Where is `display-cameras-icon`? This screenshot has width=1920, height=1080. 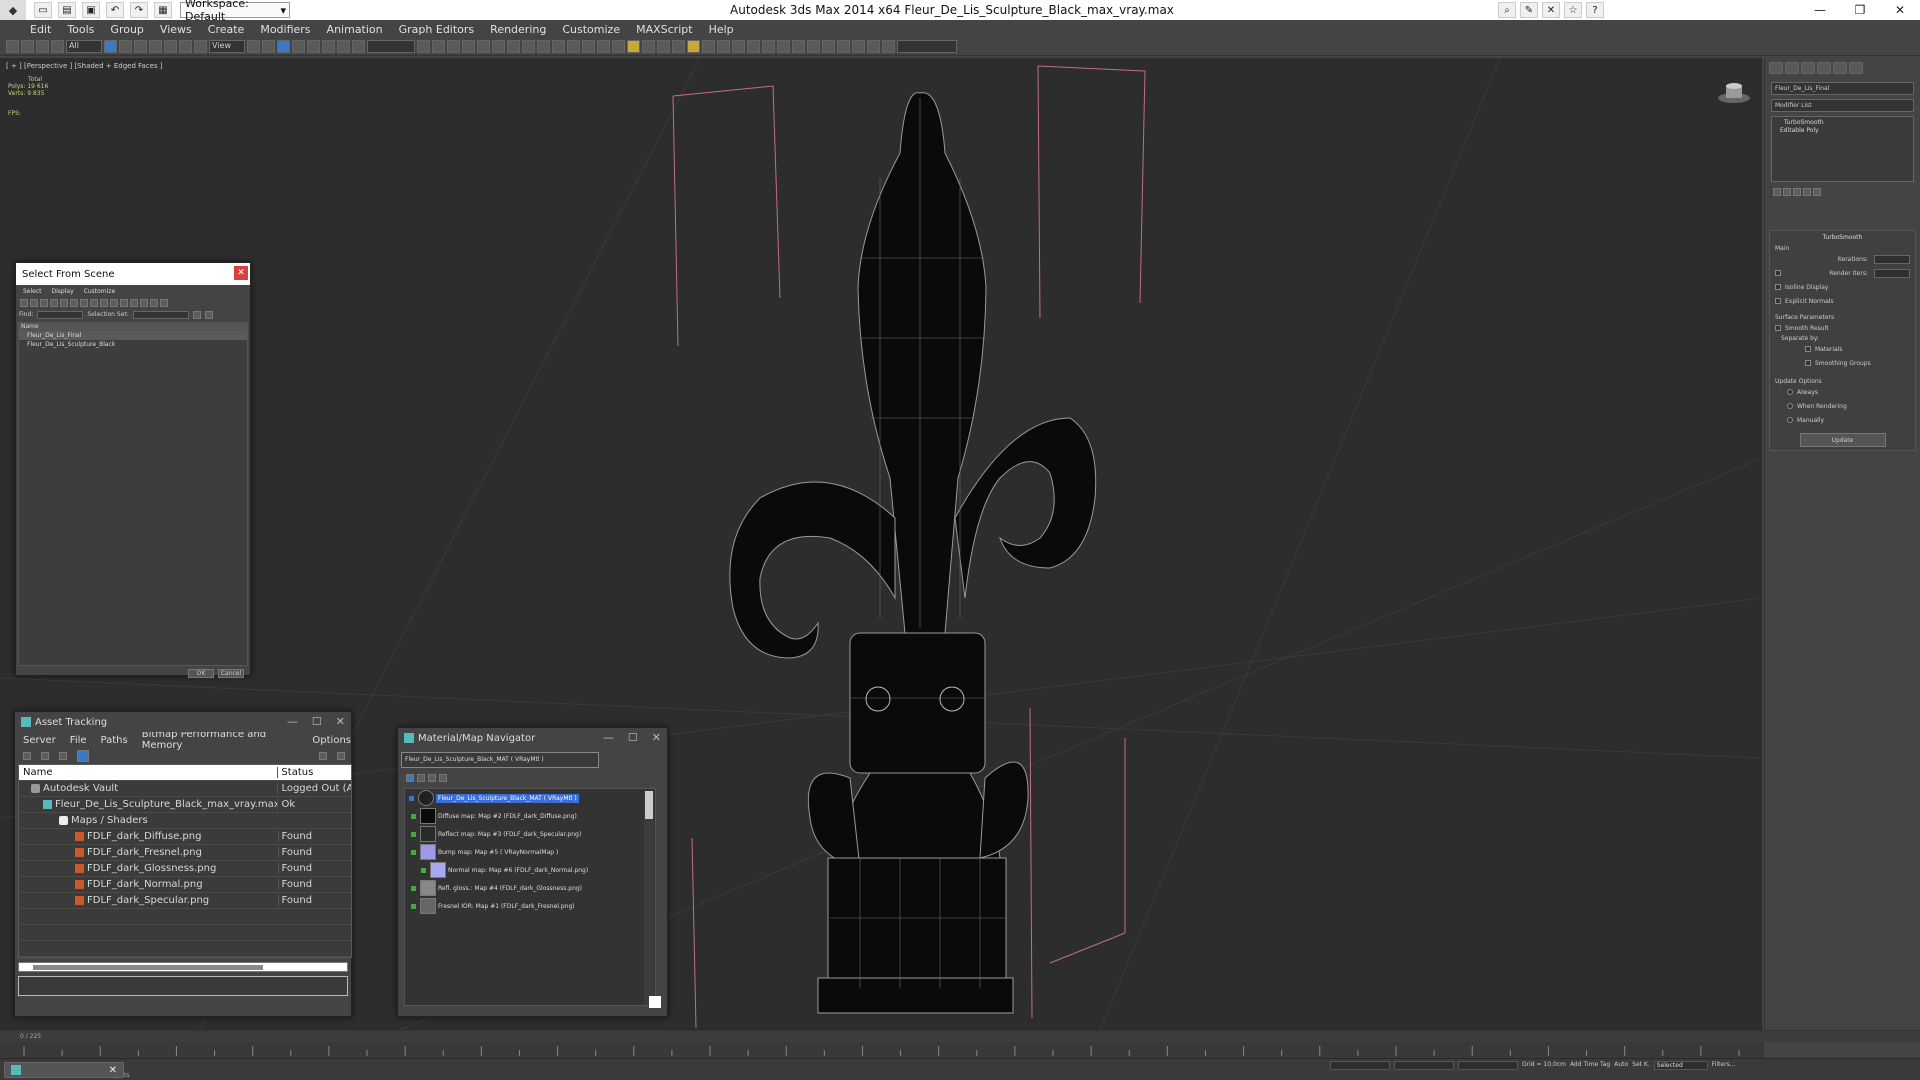 display-cameras-icon is located at coordinates (54, 303).